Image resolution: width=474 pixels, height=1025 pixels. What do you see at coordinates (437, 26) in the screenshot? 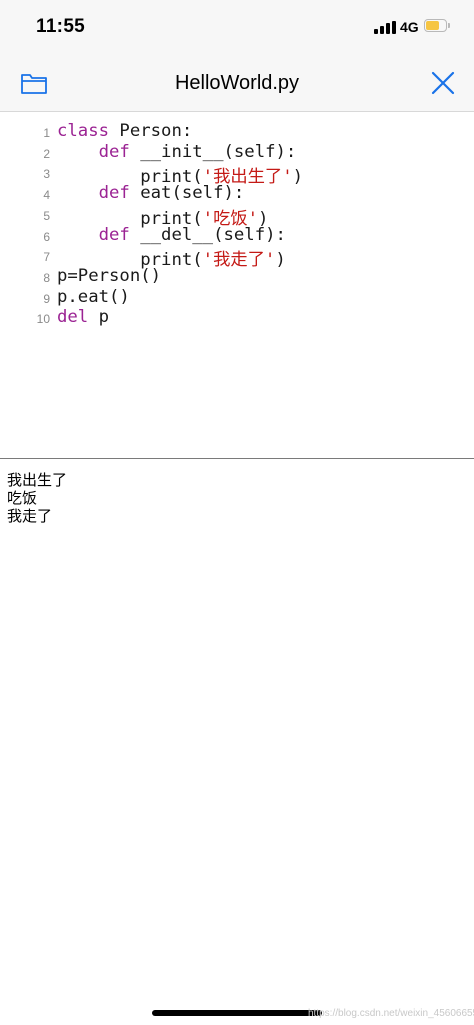
I see `battery-icon` at bounding box center [437, 26].